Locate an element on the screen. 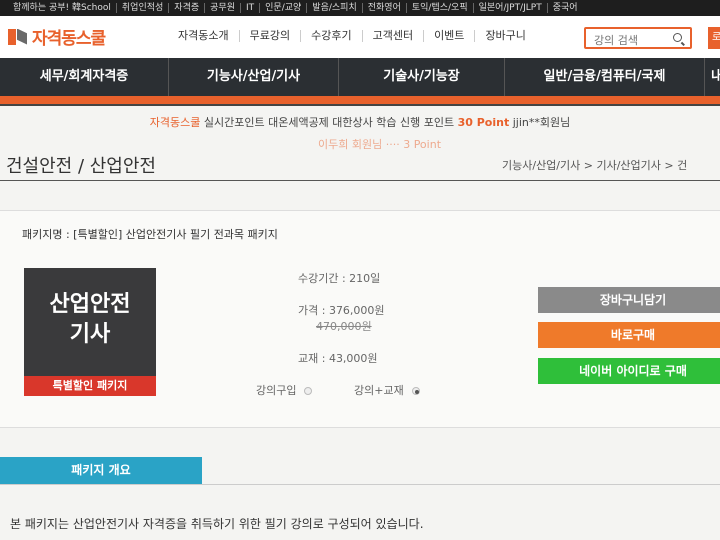 The height and width of the screenshot is (540, 720). topbar-item: 취업인적성 is located at coordinates (143, 8).